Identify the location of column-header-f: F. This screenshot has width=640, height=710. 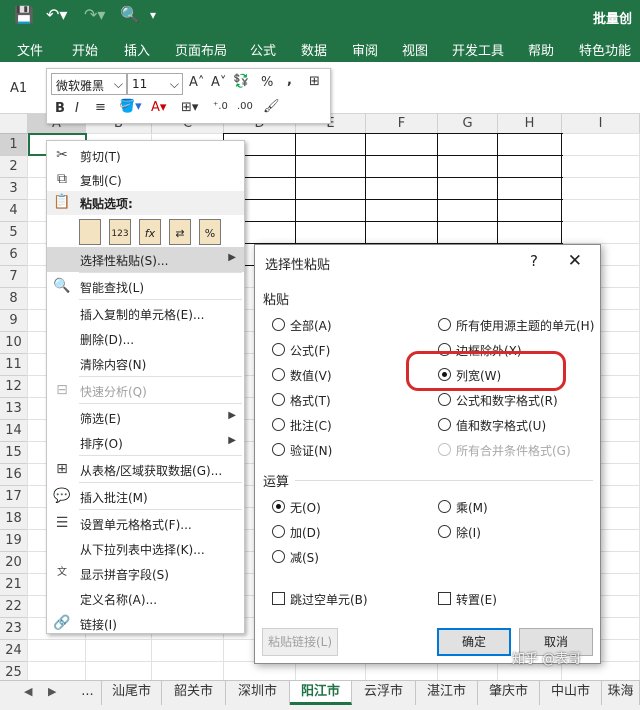
(402, 124).